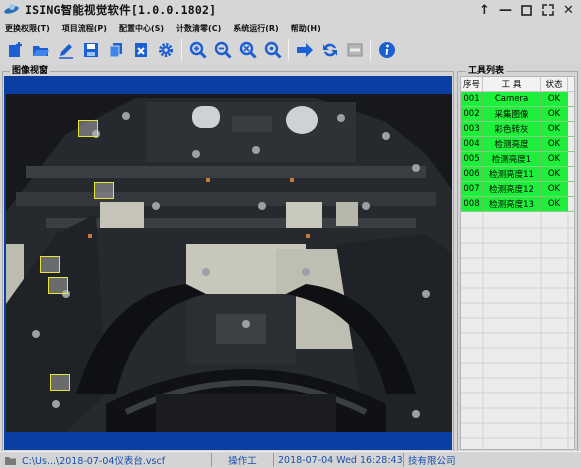 The height and width of the screenshot is (468, 581). I want to click on header-index: 序号, so click(472, 84).